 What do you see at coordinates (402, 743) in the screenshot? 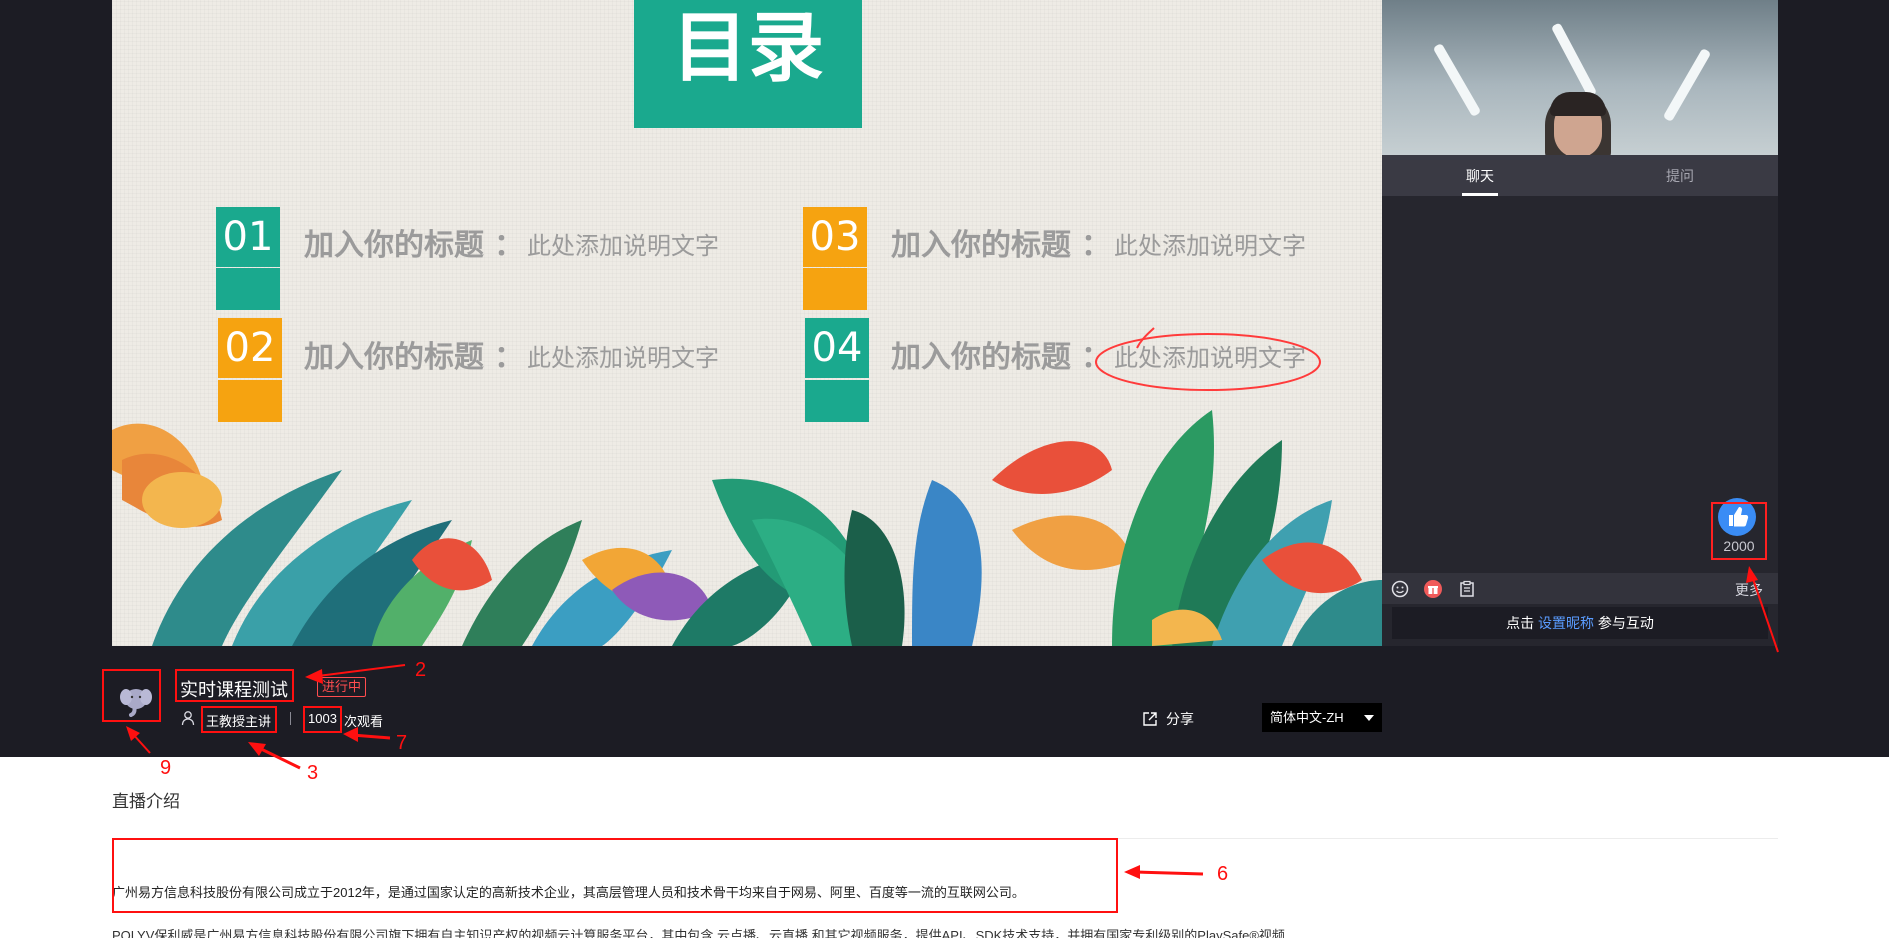
I see `annotation-label: 7` at bounding box center [402, 743].